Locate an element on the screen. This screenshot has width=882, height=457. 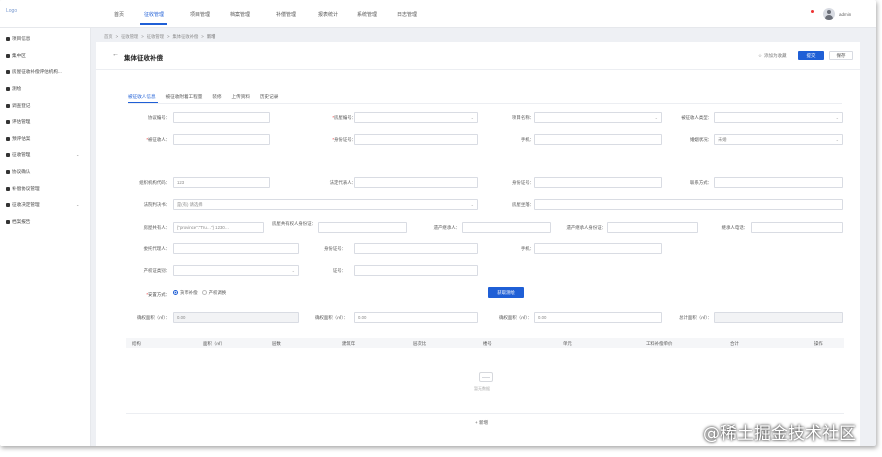
sidebar-item-agreement-confirm: 协议确认 is located at coordinates (18, 172).